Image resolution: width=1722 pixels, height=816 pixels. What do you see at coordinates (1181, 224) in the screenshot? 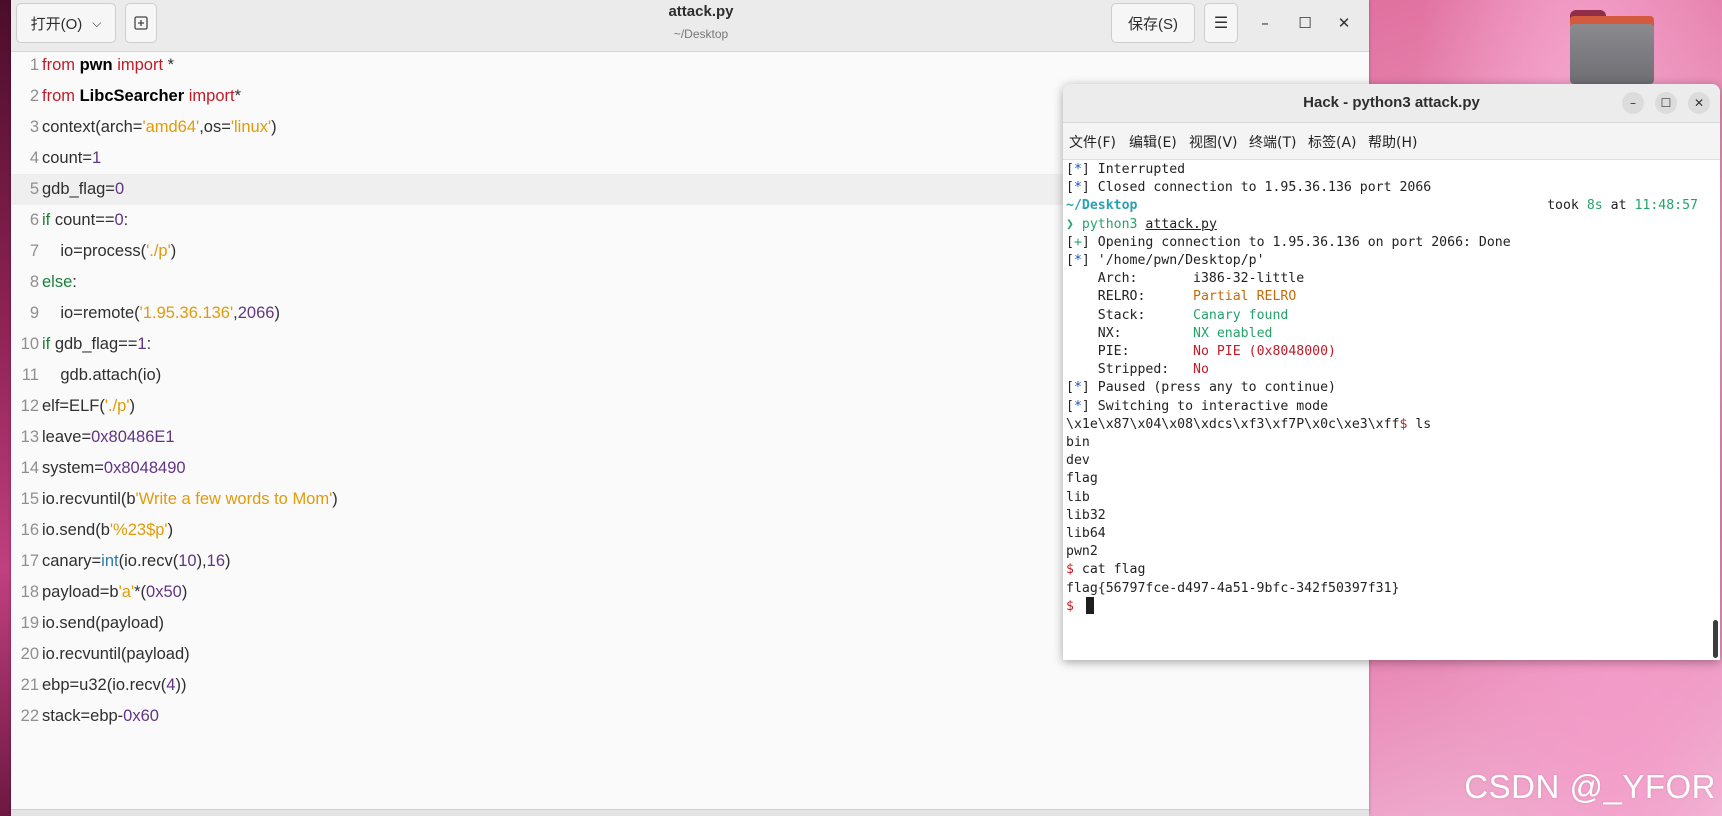
I see `terminal-text: attack.py` at bounding box center [1181, 224].